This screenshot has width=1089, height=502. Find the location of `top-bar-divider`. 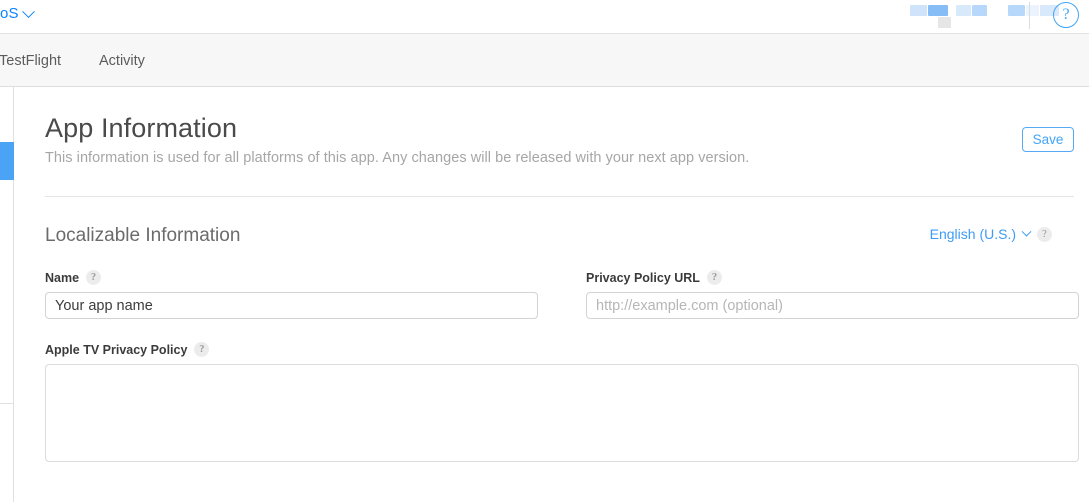

top-bar-divider is located at coordinates (1029, 15).